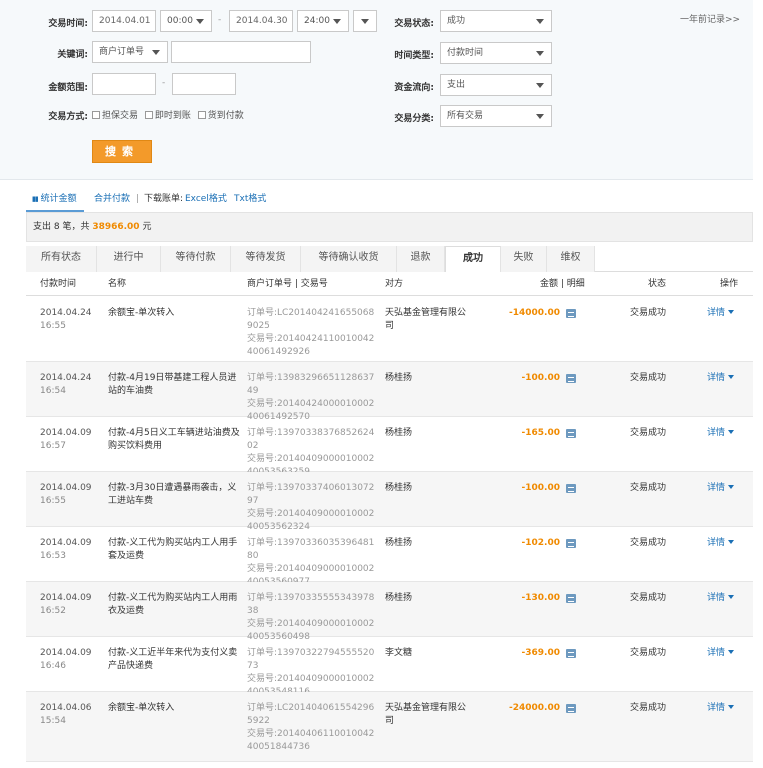 Image resolution: width=763 pixels, height=768 pixels. I want to click on category-select: 所有交易, so click(496, 116).